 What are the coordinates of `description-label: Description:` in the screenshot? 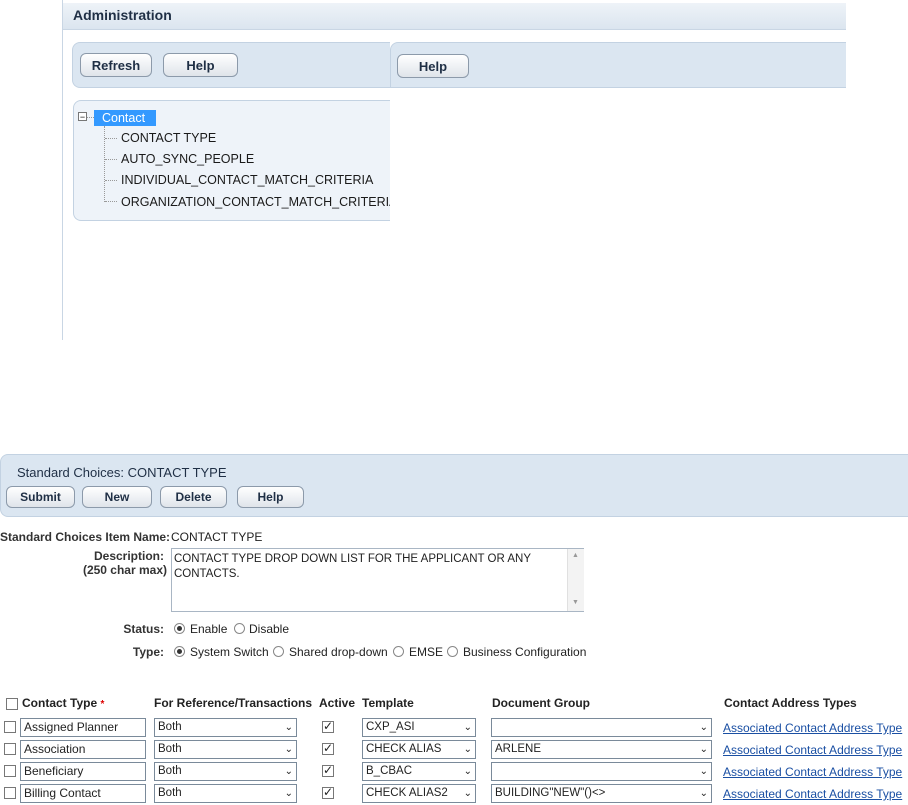 It's located at (128, 556).